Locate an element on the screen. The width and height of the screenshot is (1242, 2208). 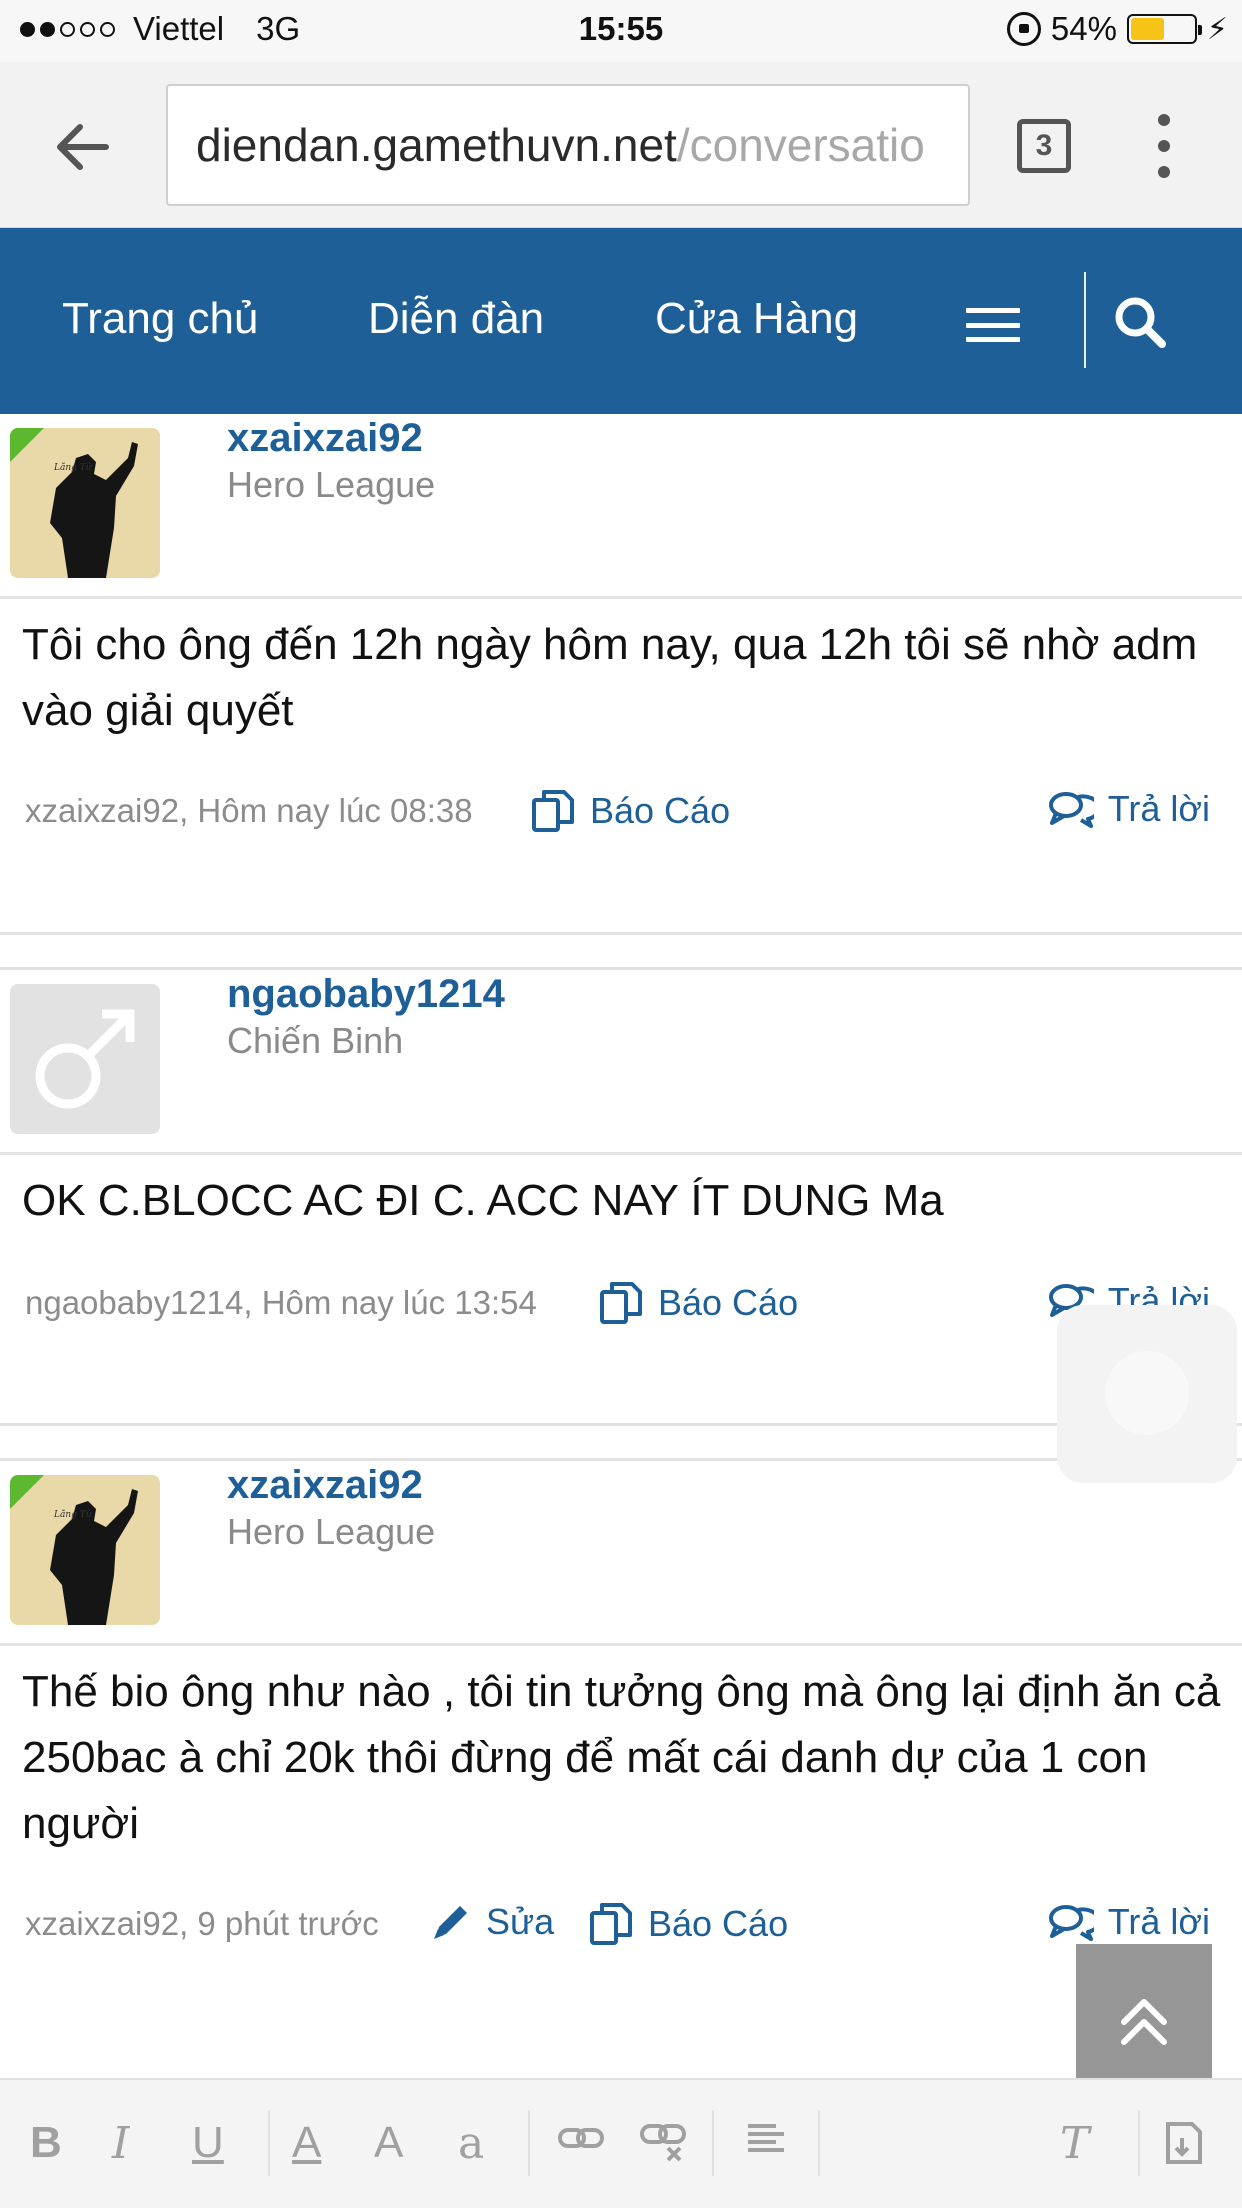
nav-forum: Diễn đàn is located at coordinates (456, 319).